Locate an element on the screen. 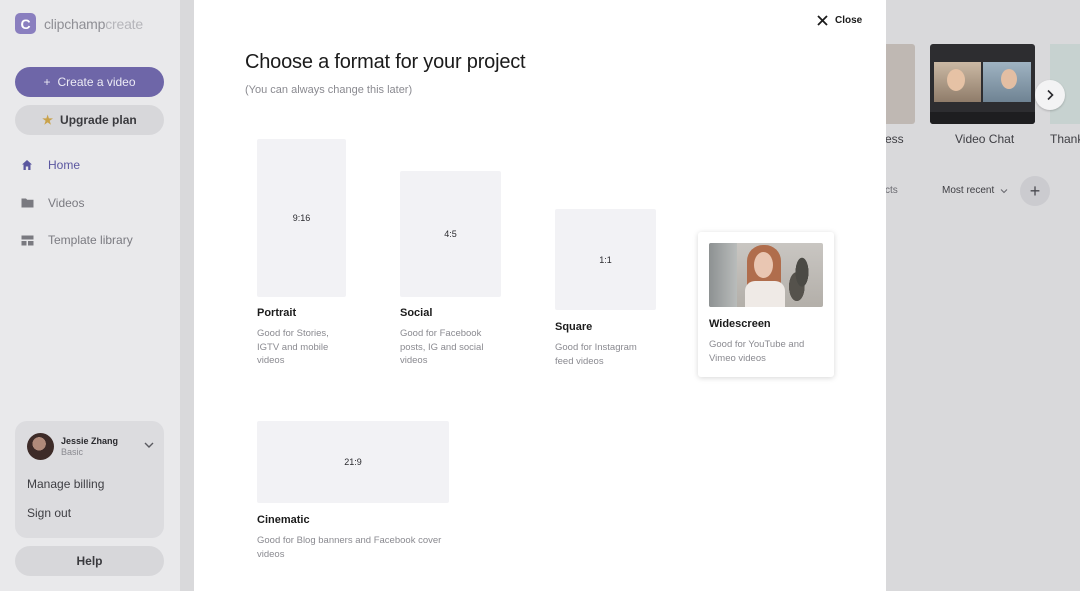 This screenshot has height=591, width=1080. format-name: Square is located at coordinates (574, 327).